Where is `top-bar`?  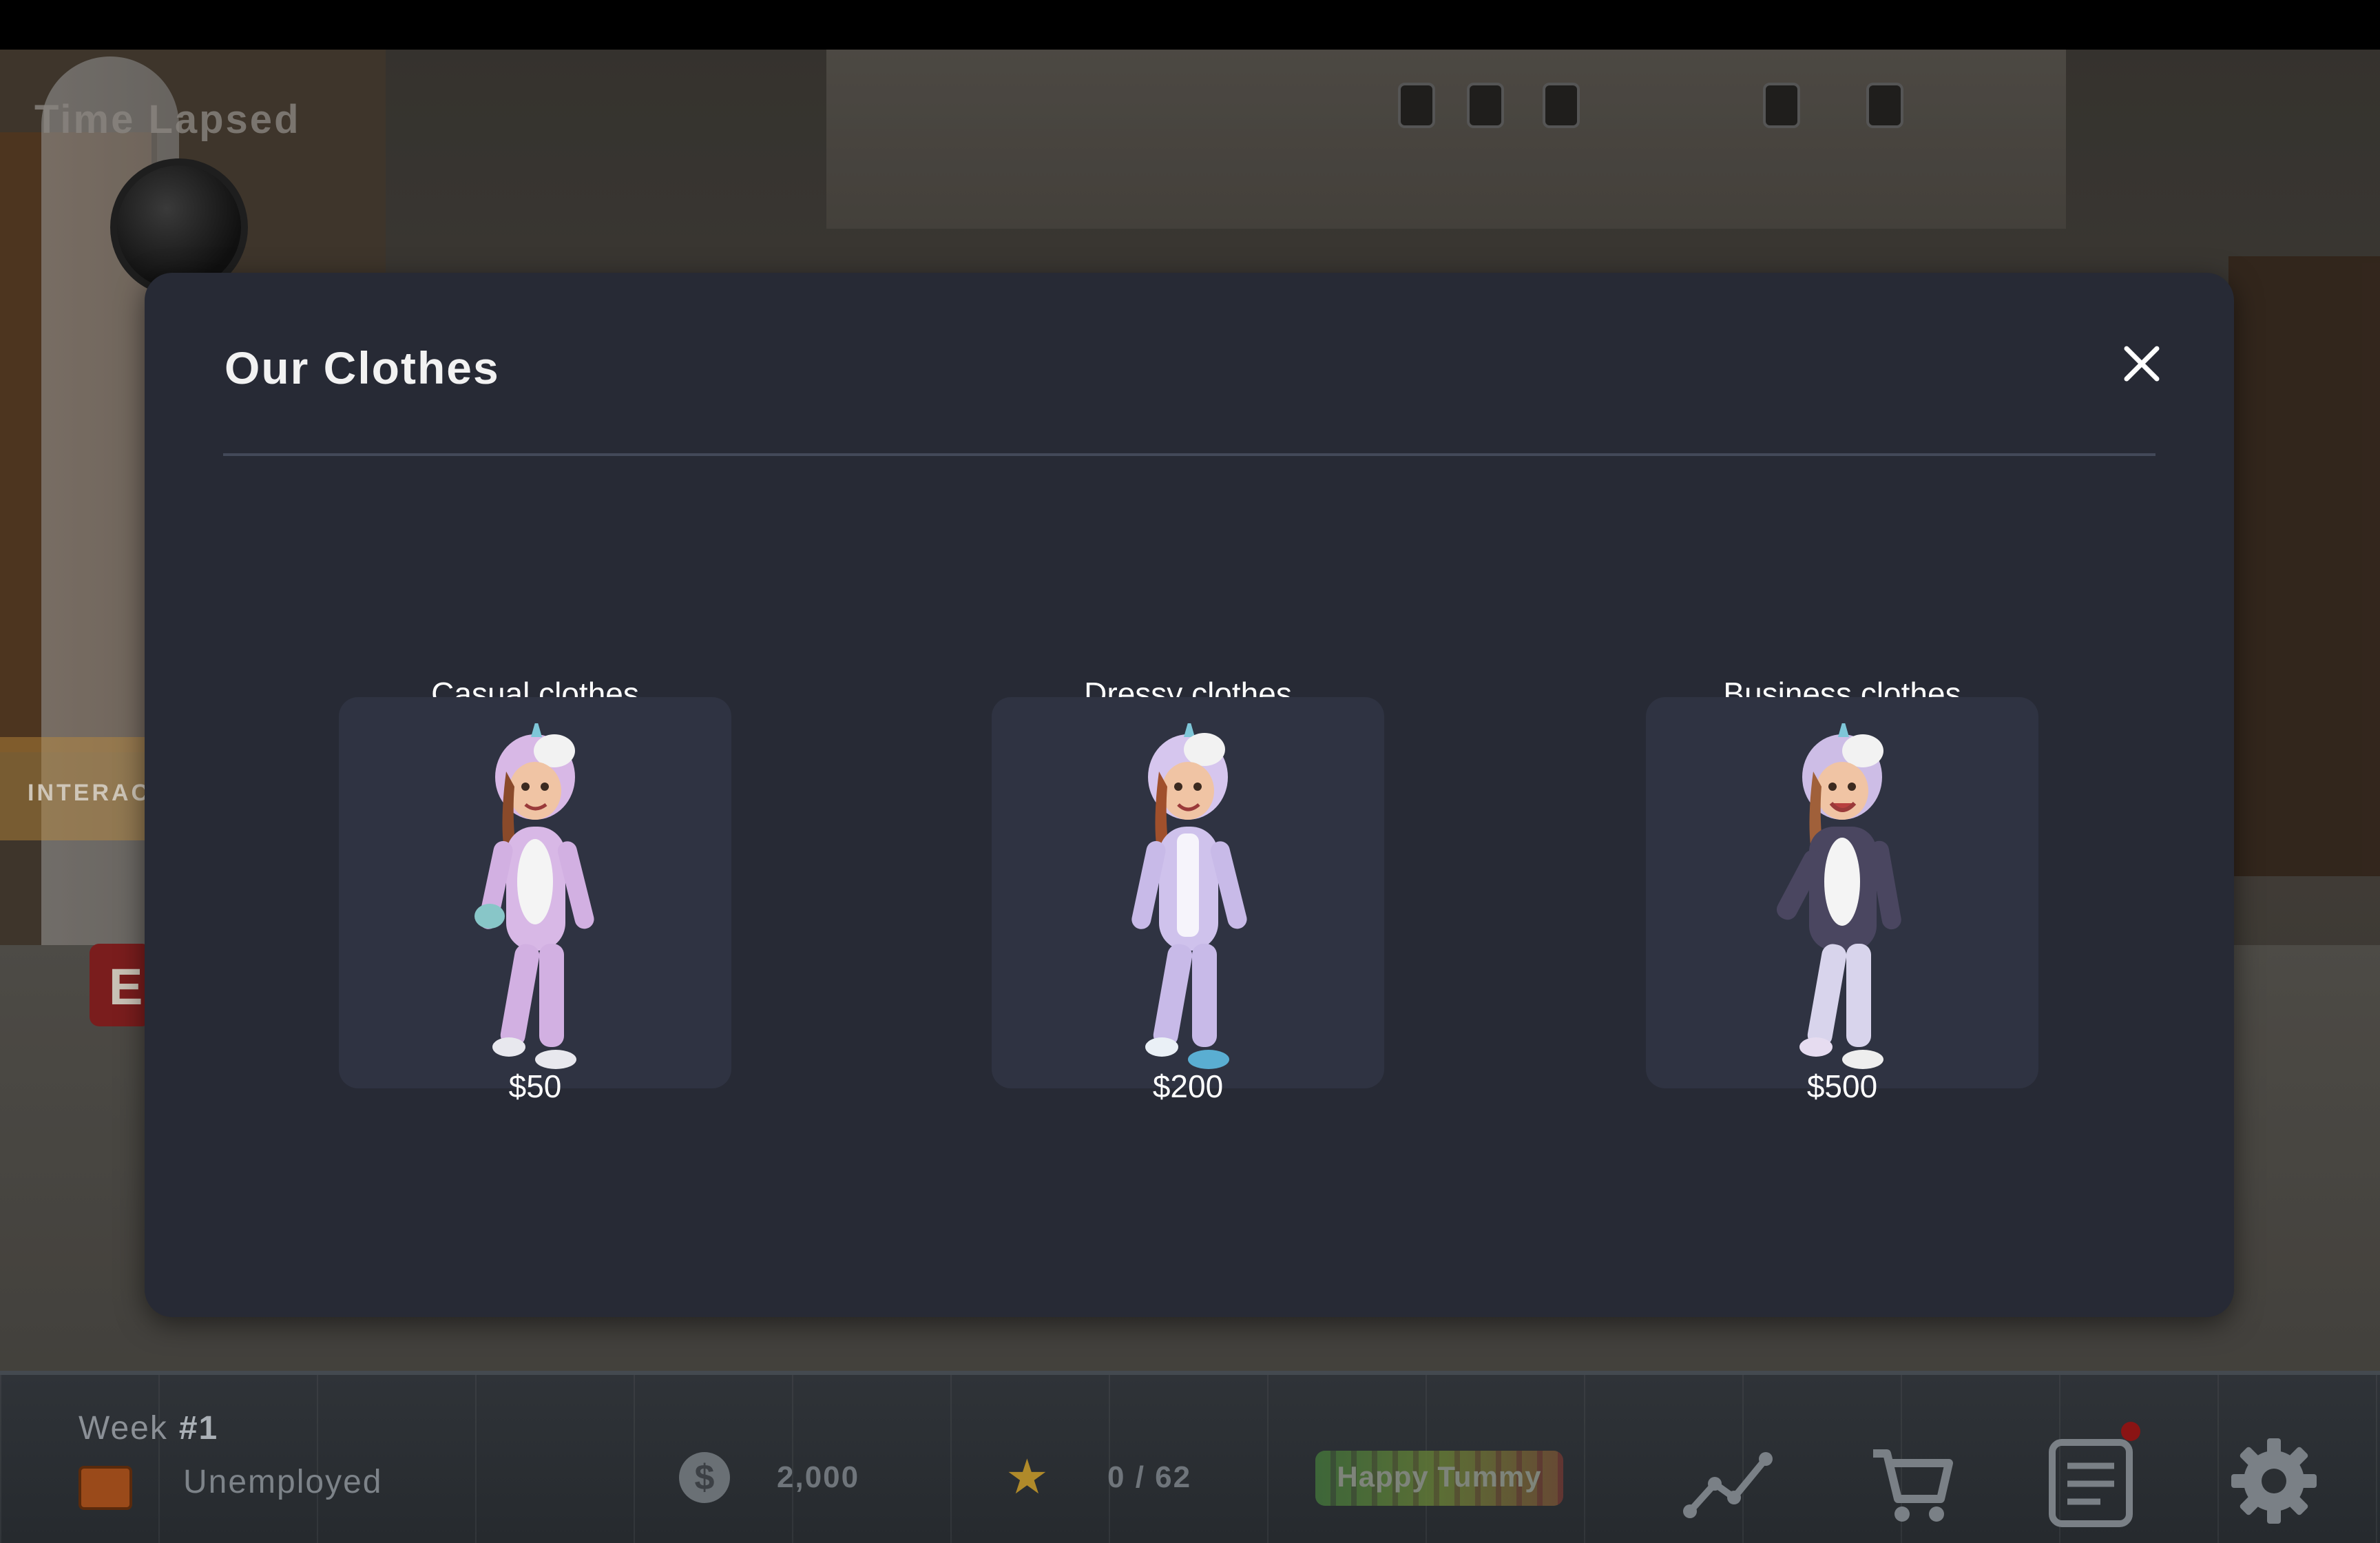
top-bar is located at coordinates (1190, 25).